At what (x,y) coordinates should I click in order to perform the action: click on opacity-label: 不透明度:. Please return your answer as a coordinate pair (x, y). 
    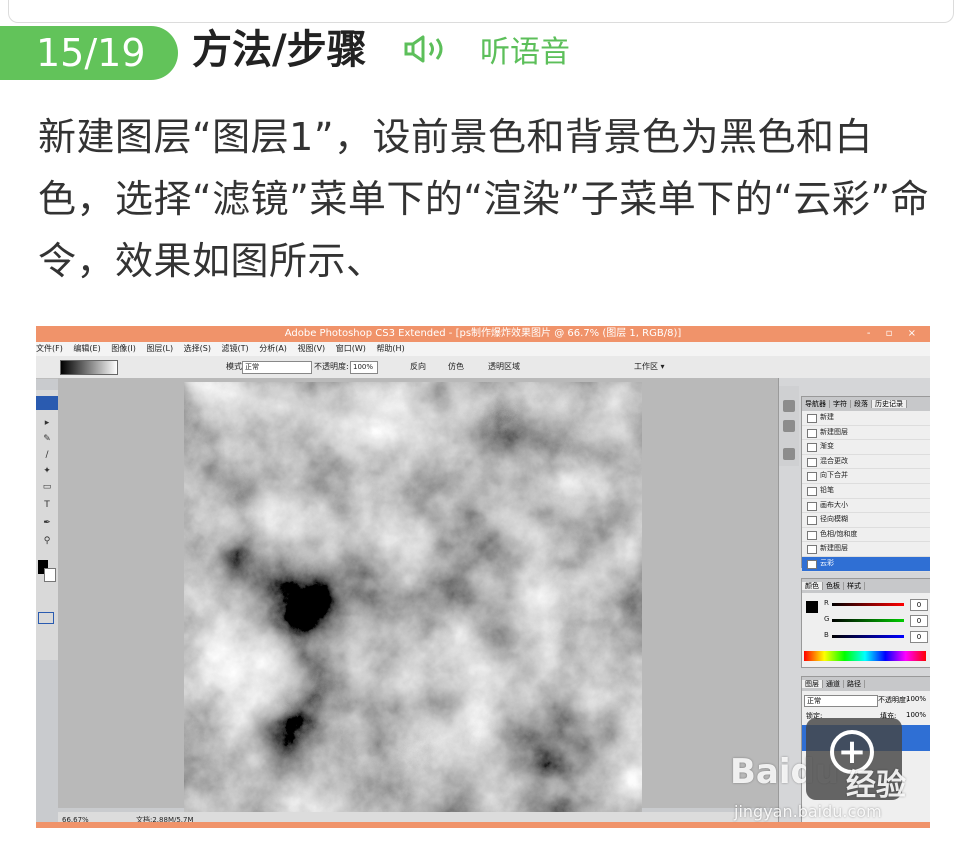
    Looking at the image, I should click on (331, 366).